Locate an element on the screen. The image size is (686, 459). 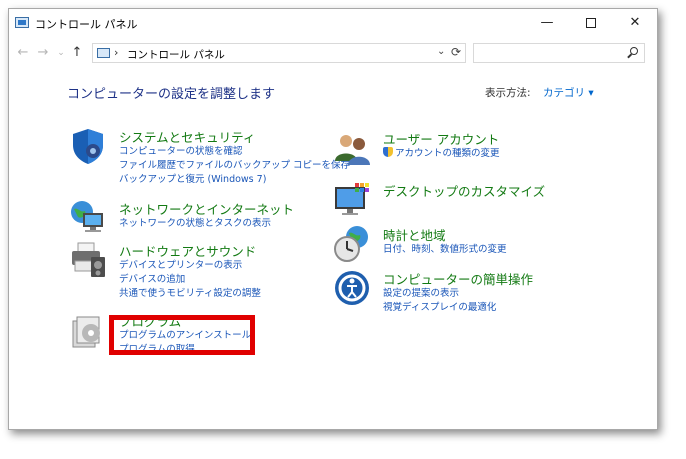
title-bar: コントロール パネル — ✕ is located at coordinates (333, 24).